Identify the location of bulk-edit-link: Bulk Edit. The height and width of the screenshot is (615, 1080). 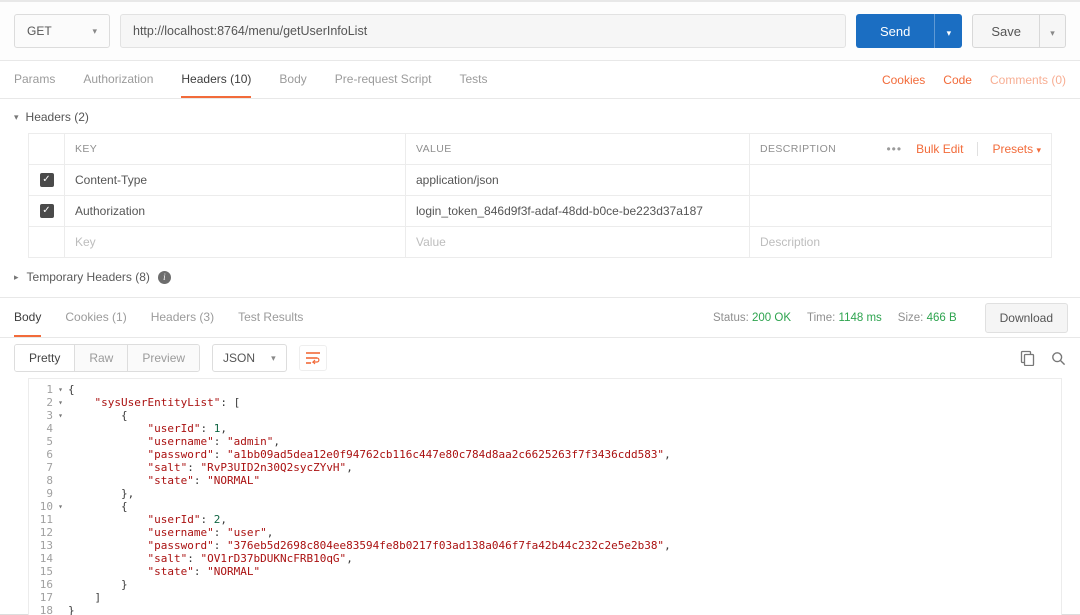
(939, 149).